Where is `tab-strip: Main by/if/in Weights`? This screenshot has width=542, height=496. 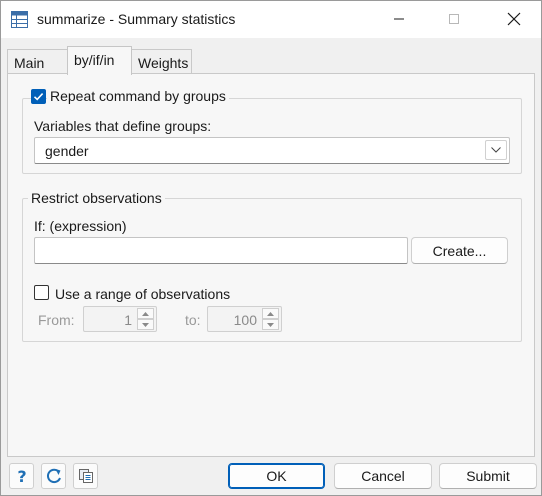
tab-strip: Main by/if/in Weights is located at coordinates (271, 56).